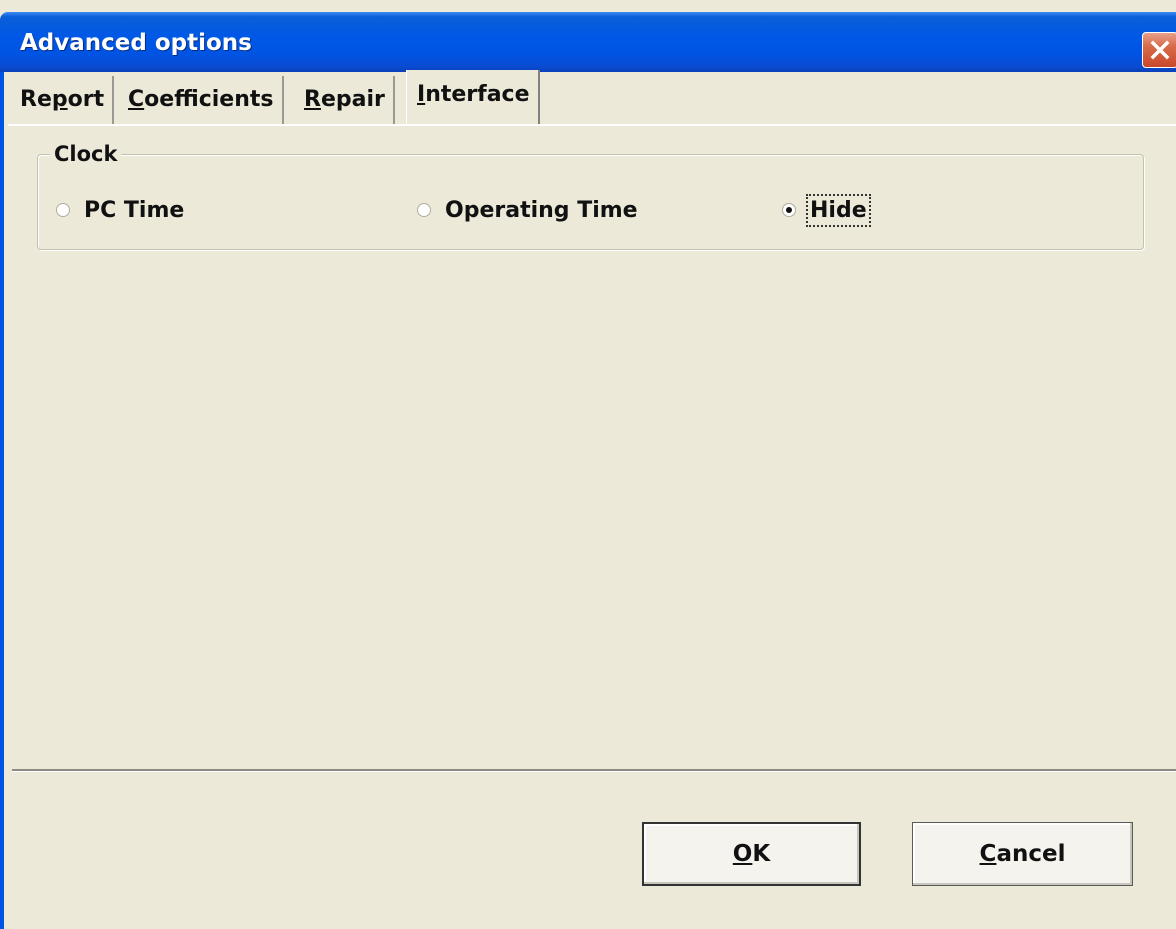 The image size is (1176, 929). Describe the element at coordinates (421, 94) in the screenshot. I see `tab-interface-mnemonic: I` at that location.